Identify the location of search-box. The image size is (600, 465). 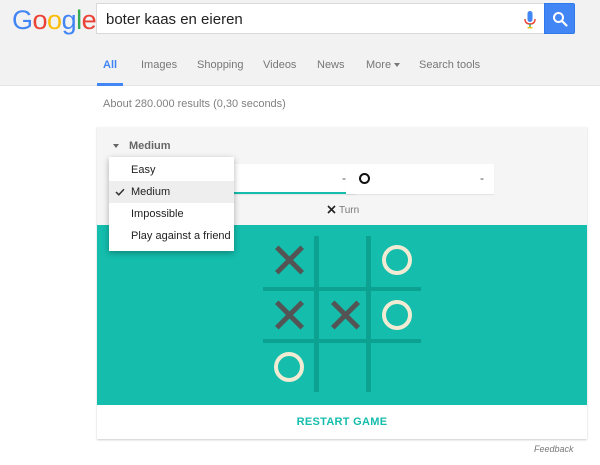
(320, 18).